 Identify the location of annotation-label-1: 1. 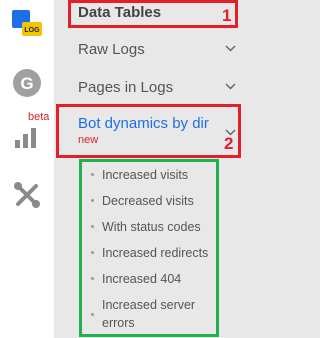
(227, 15).